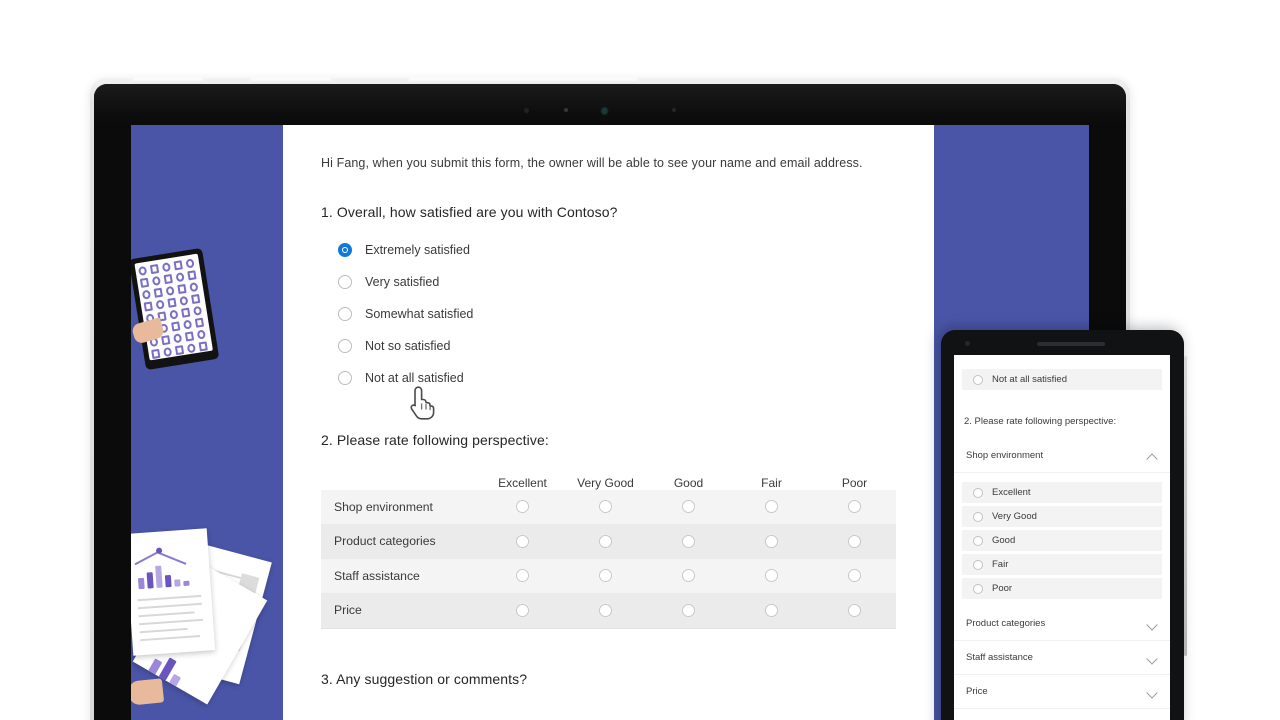 This screenshot has height=720, width=1280. What do you see at coordinates (977, 691) in the screenshot?
I see `phone-accordion-label: Price` at bounding box center [977, 691].